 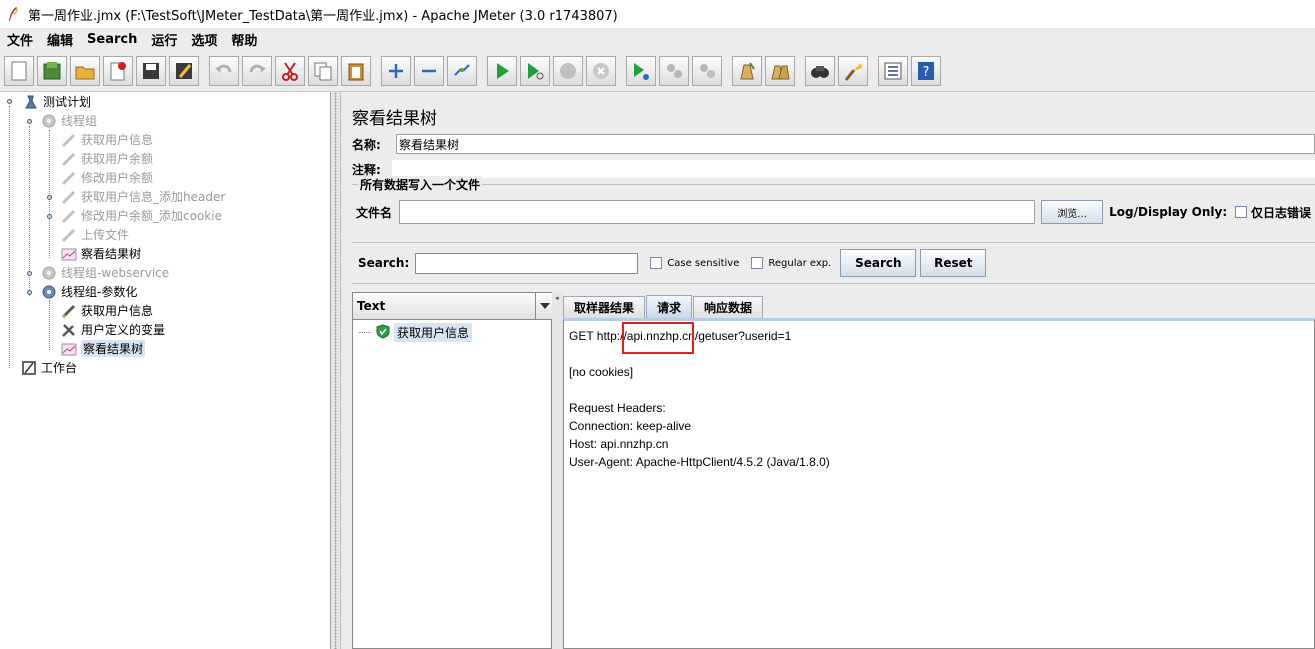 What do you see at coordinates (111, 254) in the screenshot?
I see `tree-item-label: 察看结果树` at bounding box center [111, 254].